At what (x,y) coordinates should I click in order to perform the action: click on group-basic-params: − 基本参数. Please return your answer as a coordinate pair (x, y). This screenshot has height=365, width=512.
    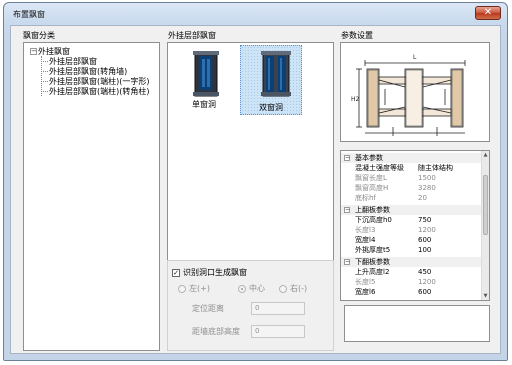
    Looking at the image, I should click on (411, 158).